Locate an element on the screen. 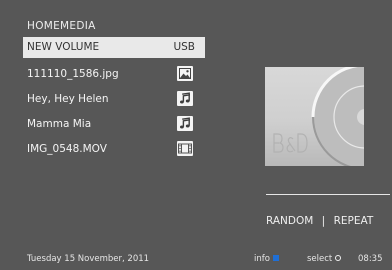 The width and height of the screenshot is (392, 270). file-name: Hey, Hey Helen is located at coordinates (68, 99).